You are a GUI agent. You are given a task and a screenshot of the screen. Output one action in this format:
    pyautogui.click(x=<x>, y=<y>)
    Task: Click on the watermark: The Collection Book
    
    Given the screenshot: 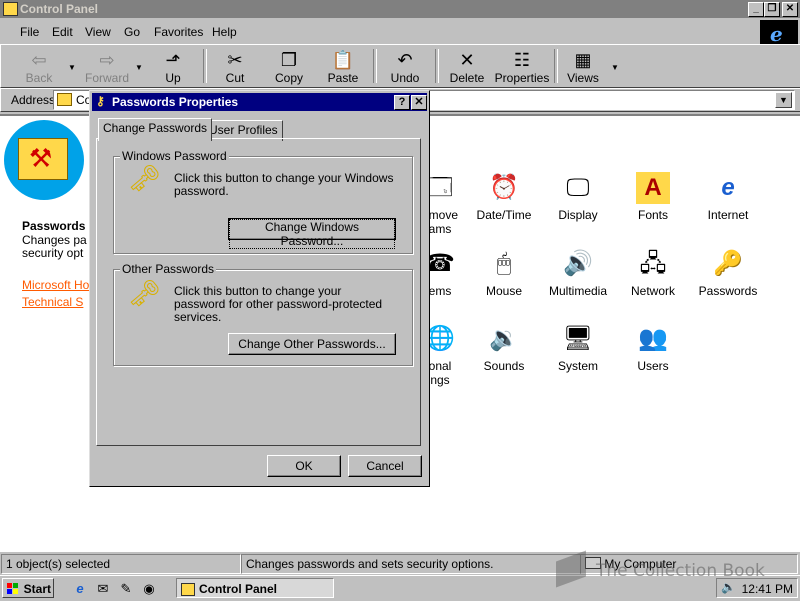 What is the action you would take?
    pyautogui.click(x=660, y=569)
    